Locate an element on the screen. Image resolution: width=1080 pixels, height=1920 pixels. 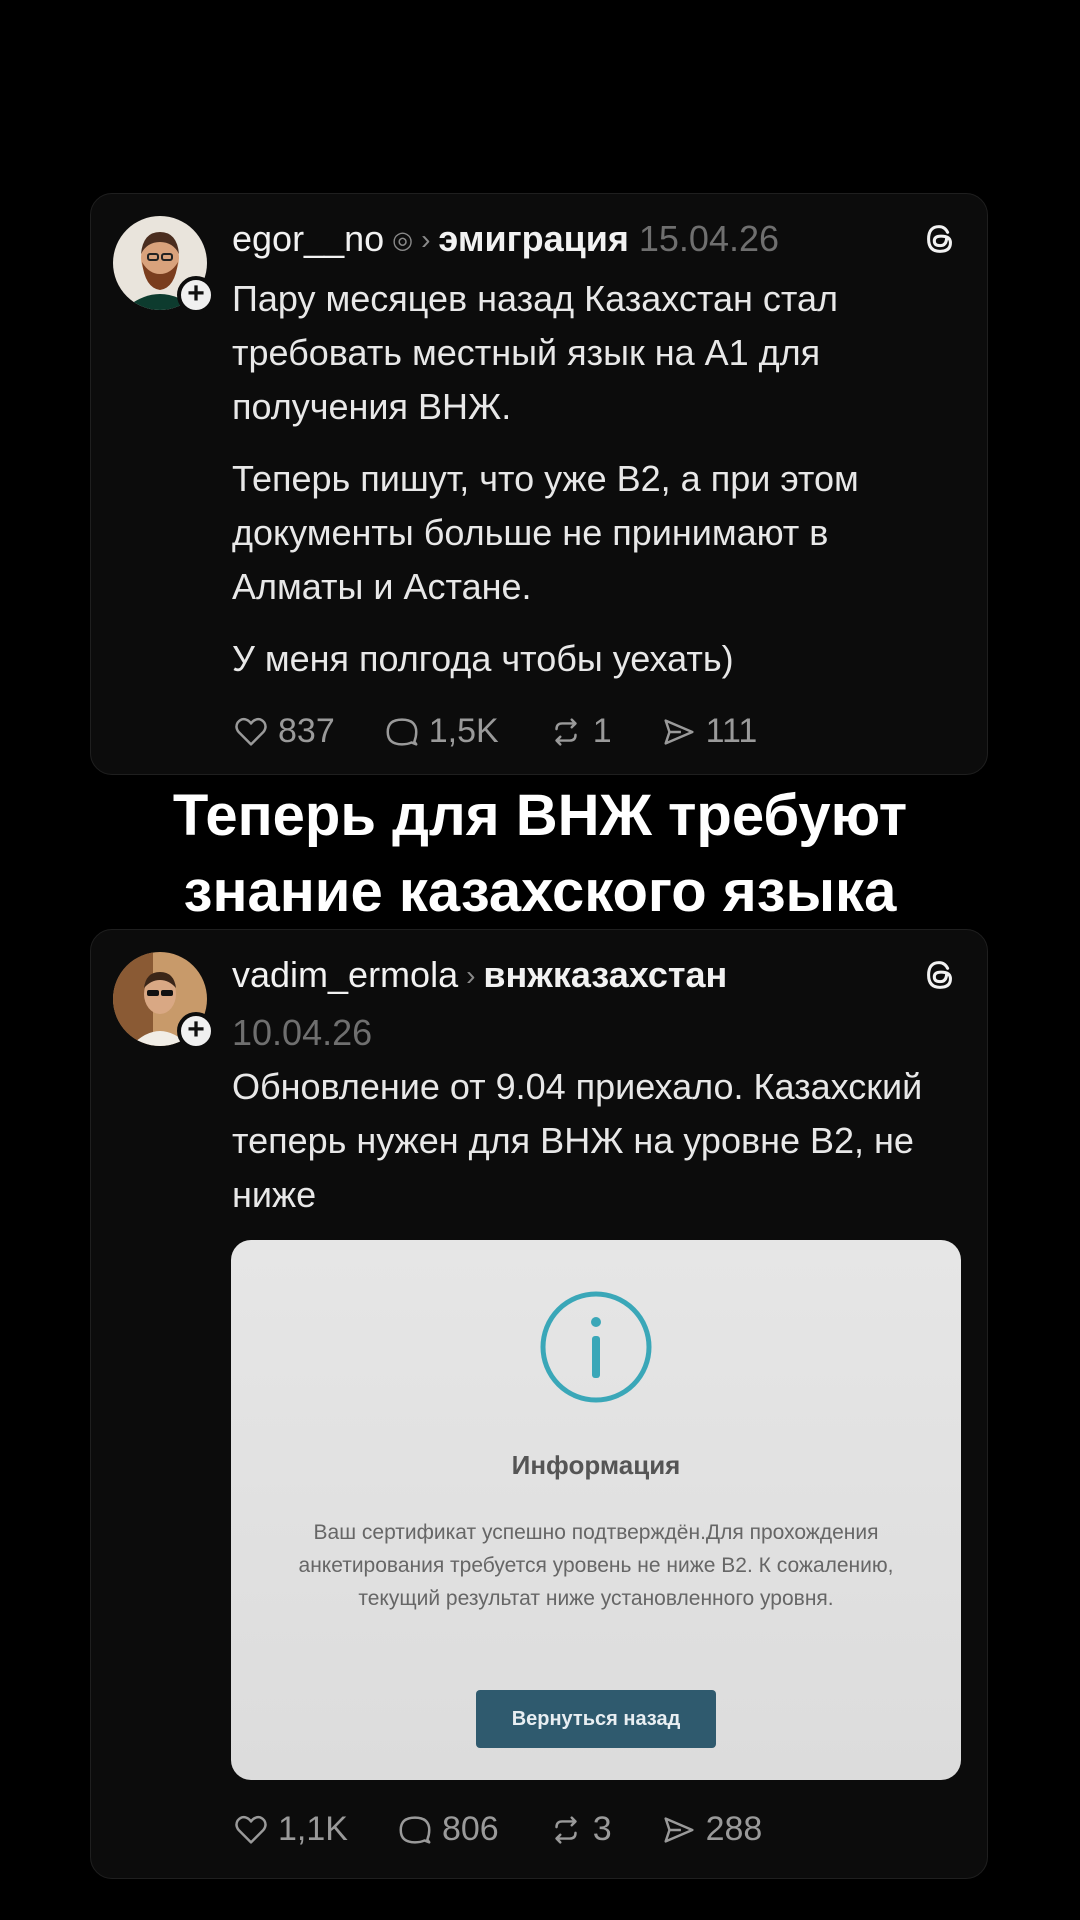
topic-tag: эмиграция is located at coordinates (533, 238).